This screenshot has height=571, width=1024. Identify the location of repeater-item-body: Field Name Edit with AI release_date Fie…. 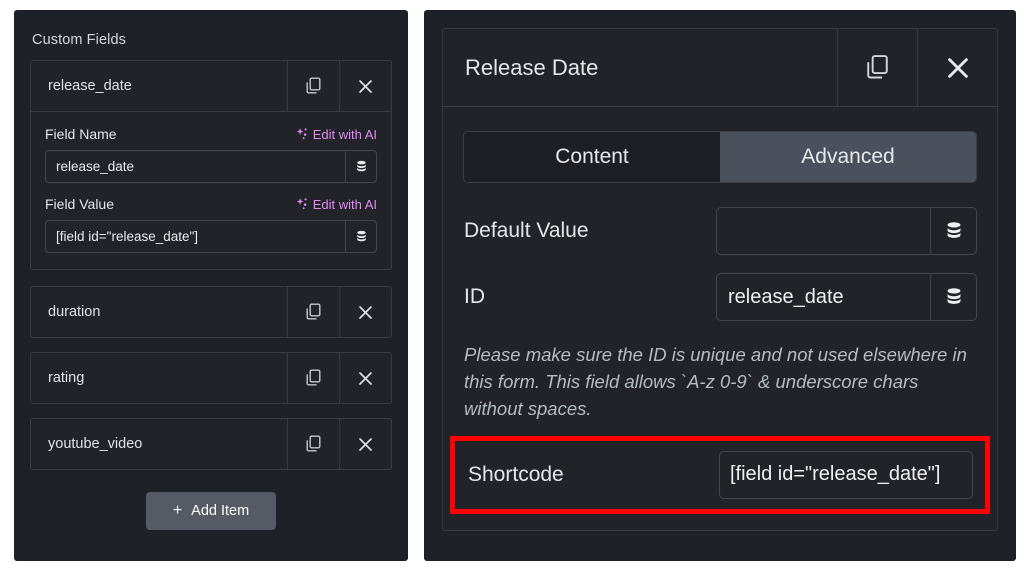
(211, 191).